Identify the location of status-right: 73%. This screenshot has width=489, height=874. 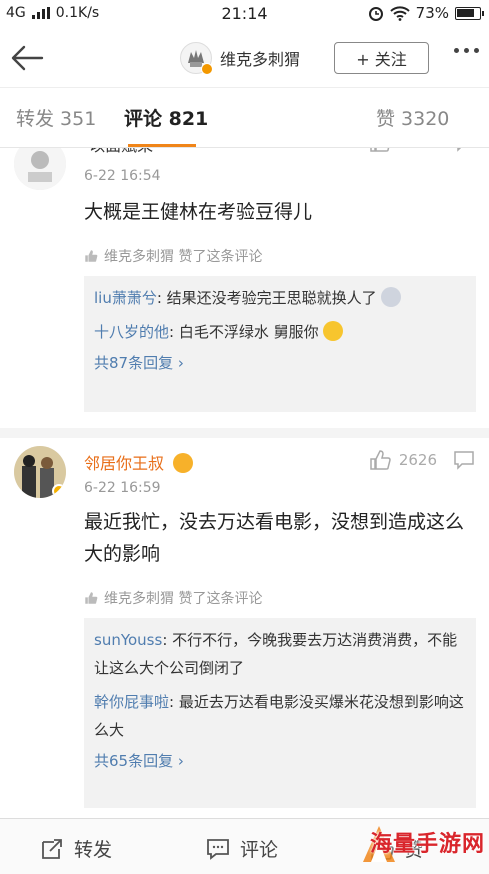
(426, 13).